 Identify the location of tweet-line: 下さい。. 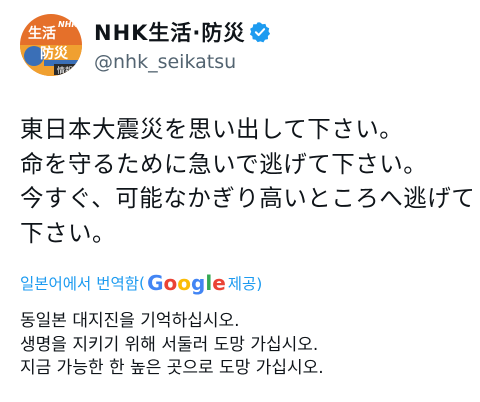
(68, 232).